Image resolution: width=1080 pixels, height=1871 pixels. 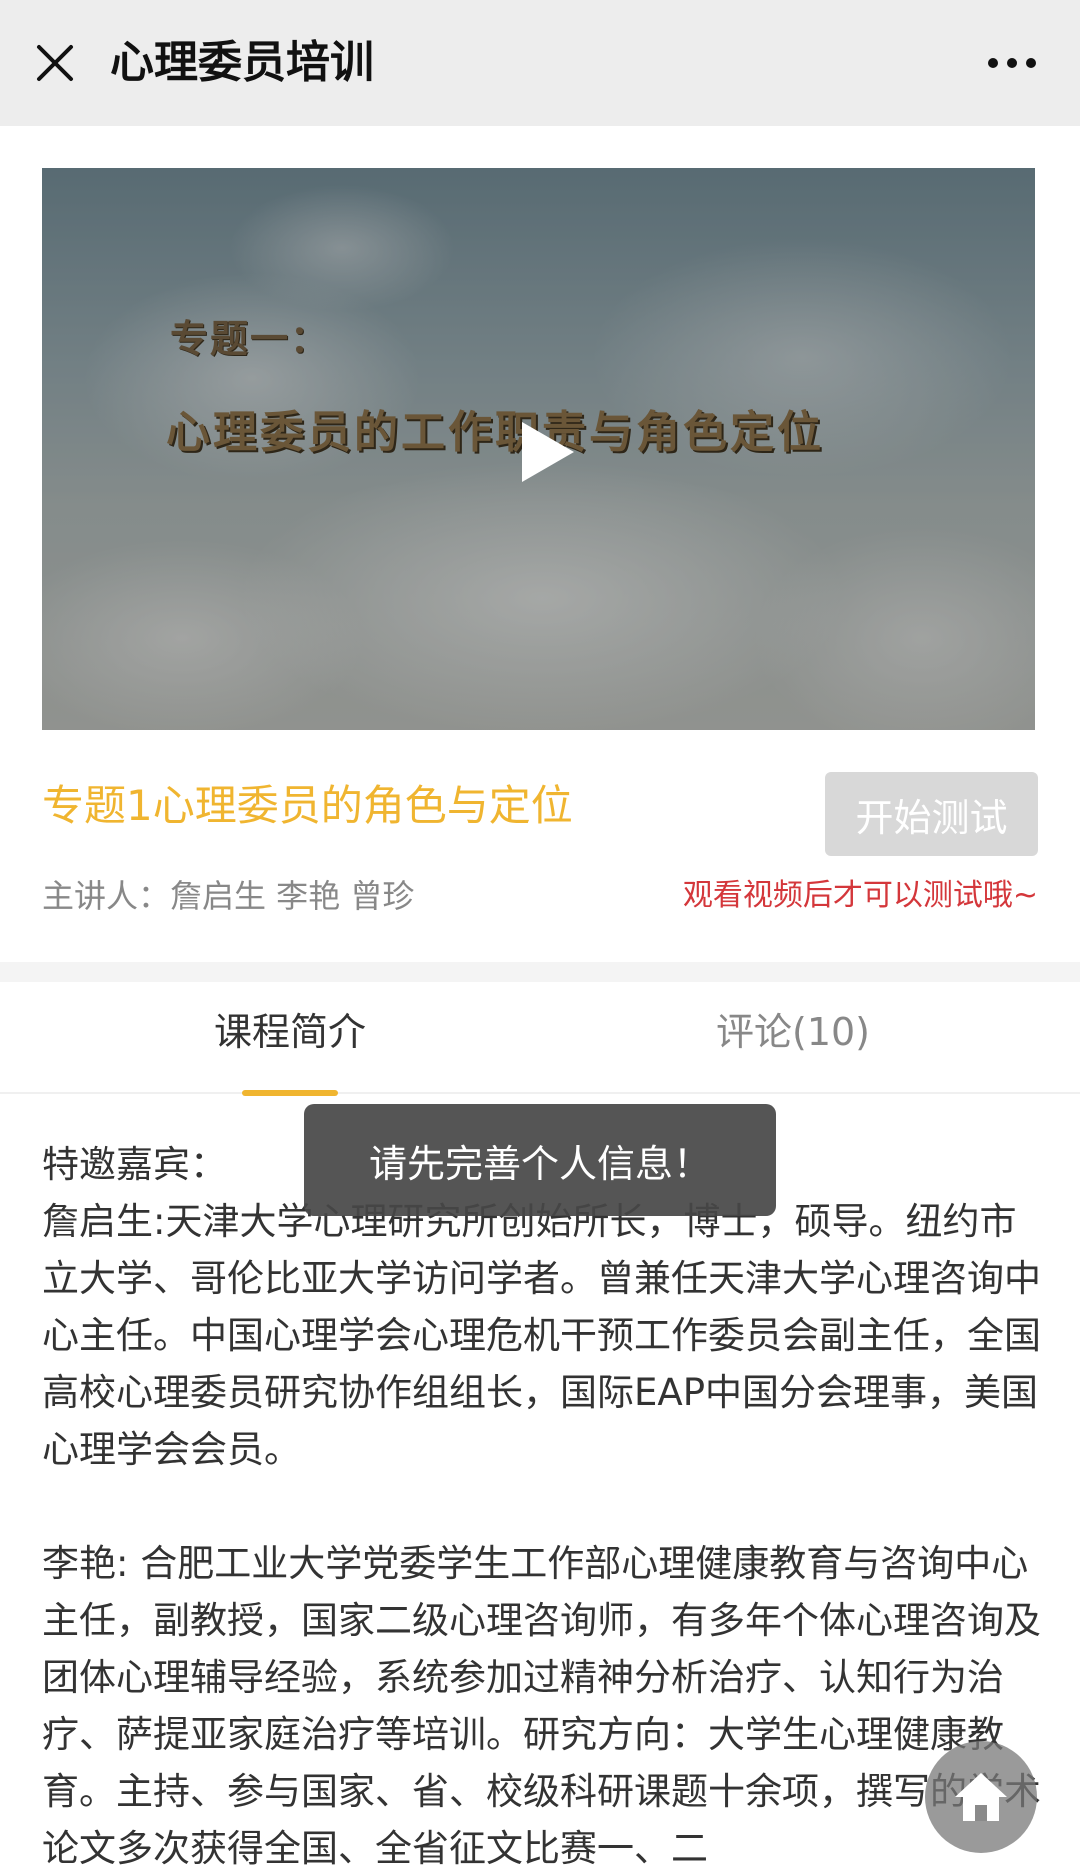 I want to click on start-test-button: 开始测试, so click(x=931, y=814).